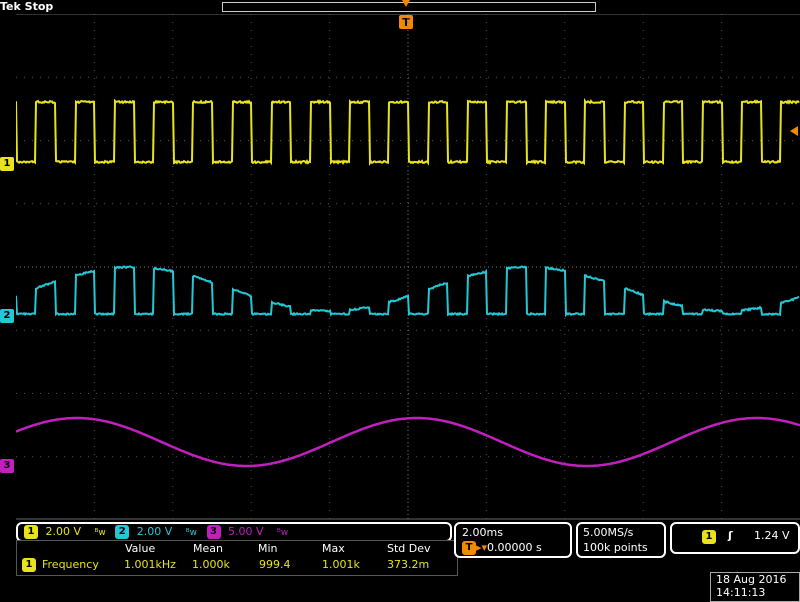 The width and height of the screenshot is (800, 602). Describe the element at coordinates (214, 532) in the screenshot. I see `channel-3-badge: 3` at that location.